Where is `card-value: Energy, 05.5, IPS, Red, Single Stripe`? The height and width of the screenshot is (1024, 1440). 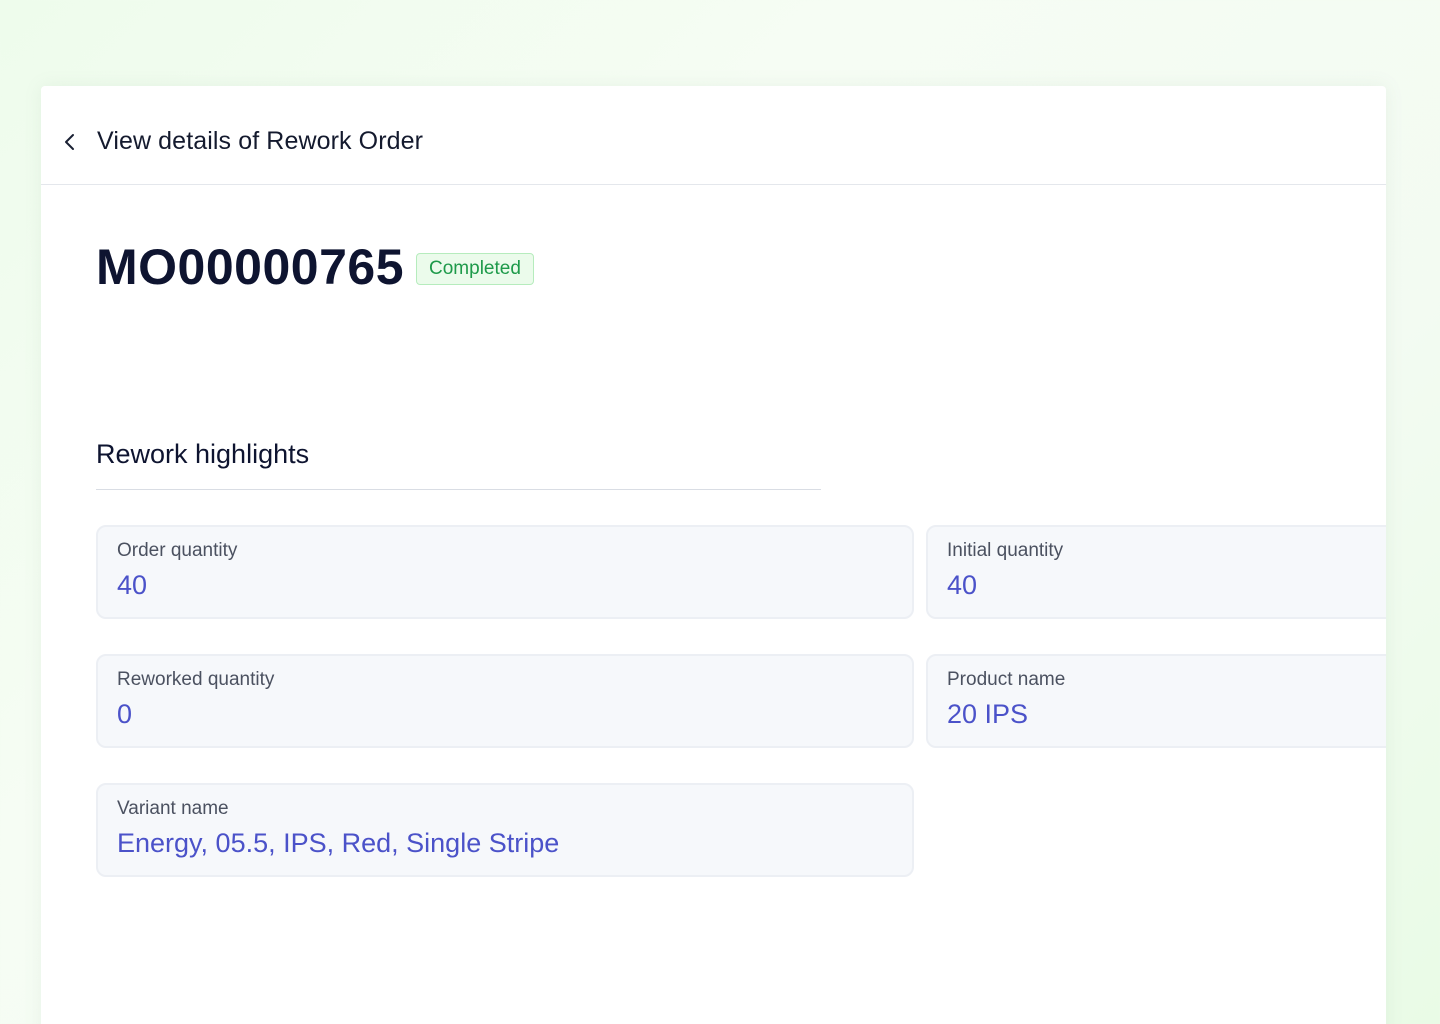
card-value: Energy, 05.5, IPS, Red, Single Stripe is located at coordinates (338, 843).